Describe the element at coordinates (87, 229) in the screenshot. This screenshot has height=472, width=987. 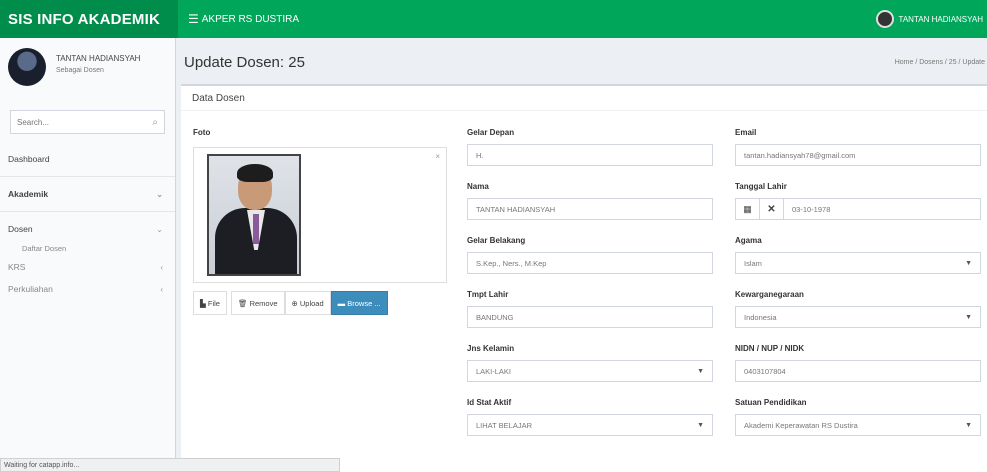
I see `sidebar-item-dosen: Dosen ⌄` at that location.